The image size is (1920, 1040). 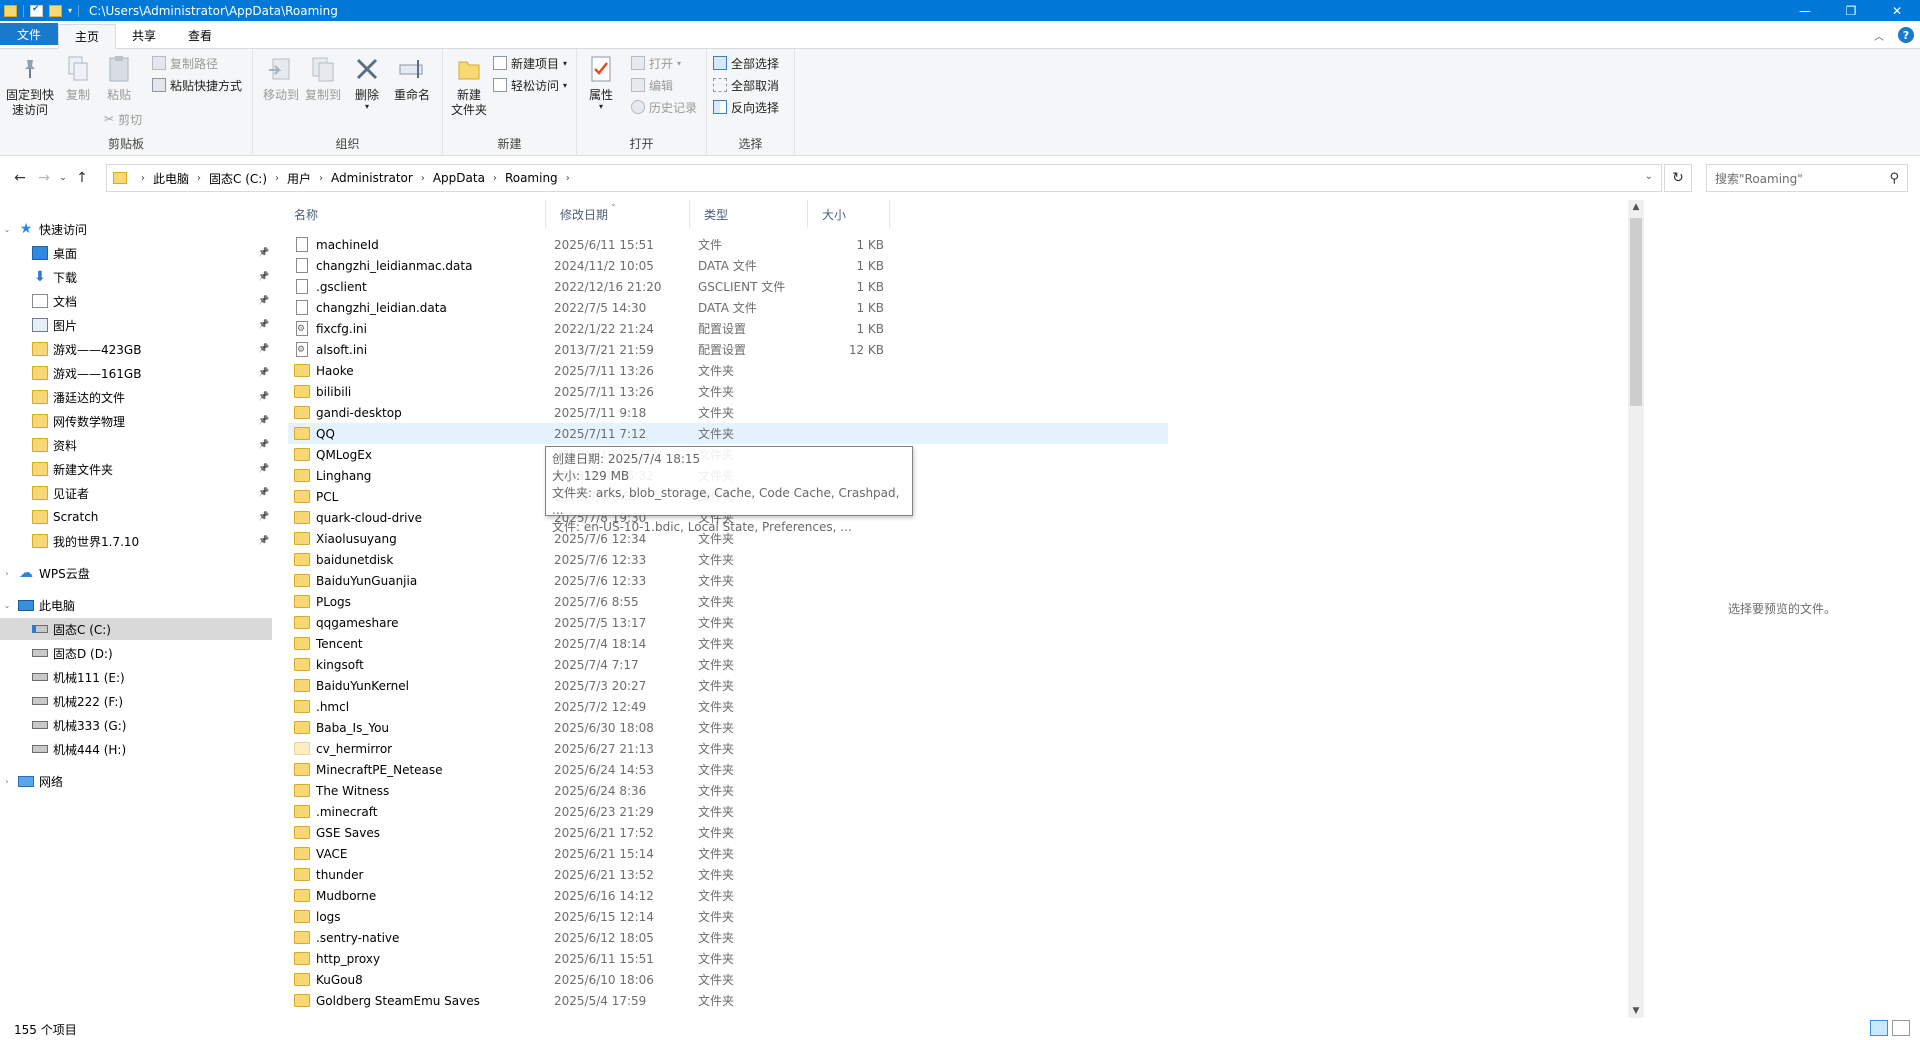 What do you see at coordinates (367, 107) in the screenshot?
I see `delete-dropdown-icon: ▾` at bounding box center [367, 107].